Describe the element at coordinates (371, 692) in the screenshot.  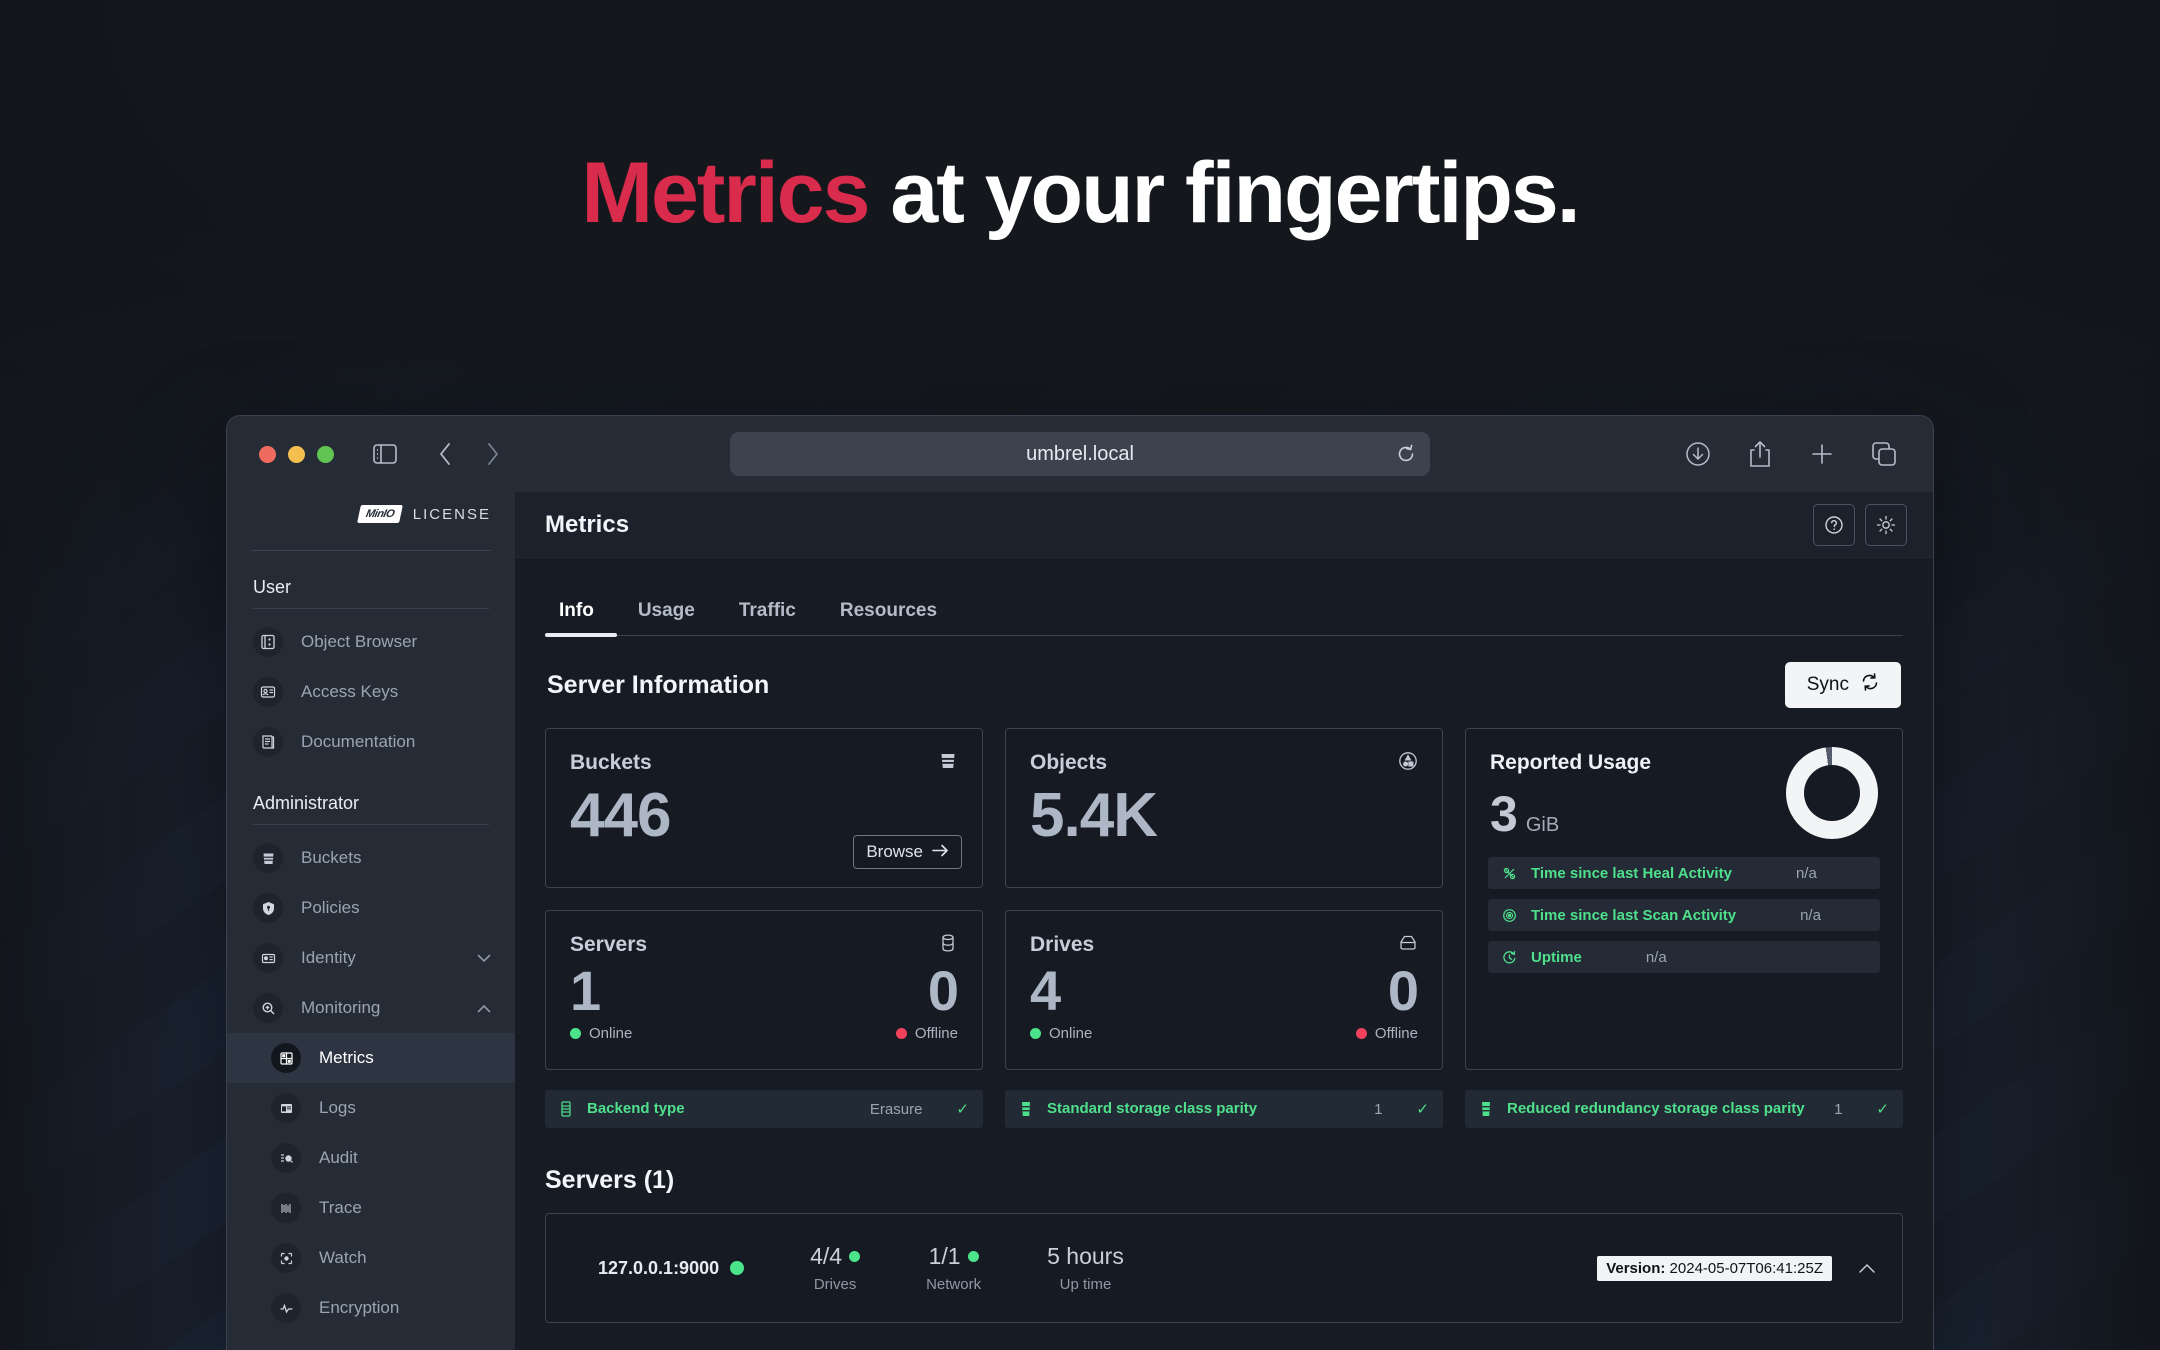
I see `sidebar-item-access-keys: Access Keys` at that location.